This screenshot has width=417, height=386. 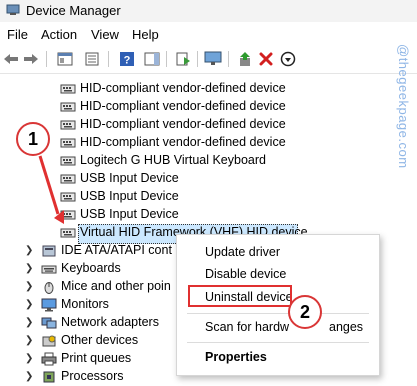 What do you see at coordinates (403, 106) in the screenshot?
I see `watermark-text: @thegeekpage.com` at bounding box center [403, 106].